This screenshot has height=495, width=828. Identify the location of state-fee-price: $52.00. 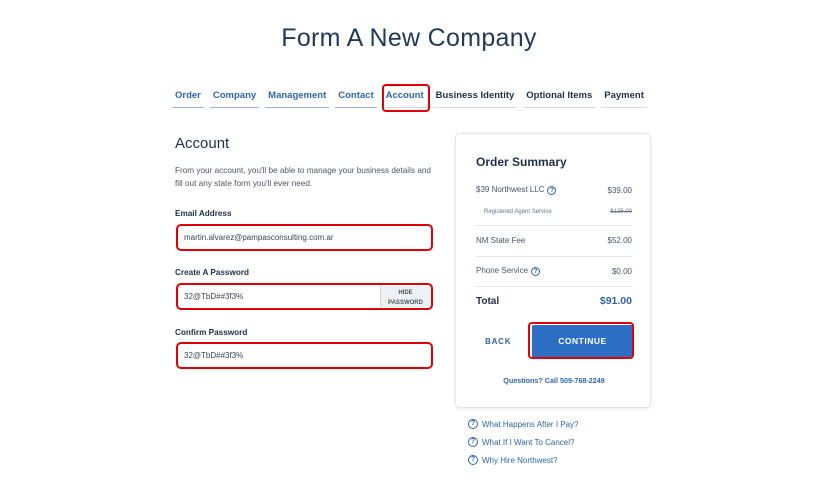
(619, 240).